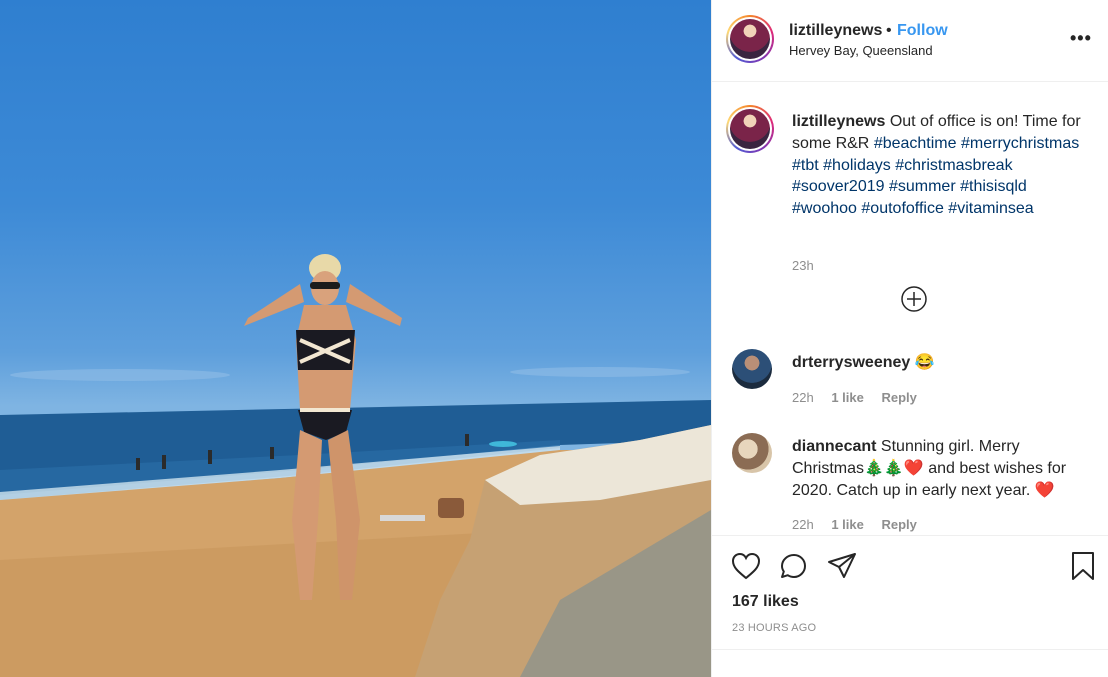 The image size is (1108, 677). What do you see at coordinates (942, 363) in the screenshot?
I see `comment-item: drterrysweeney 😂` at bounding box center [942, 363].